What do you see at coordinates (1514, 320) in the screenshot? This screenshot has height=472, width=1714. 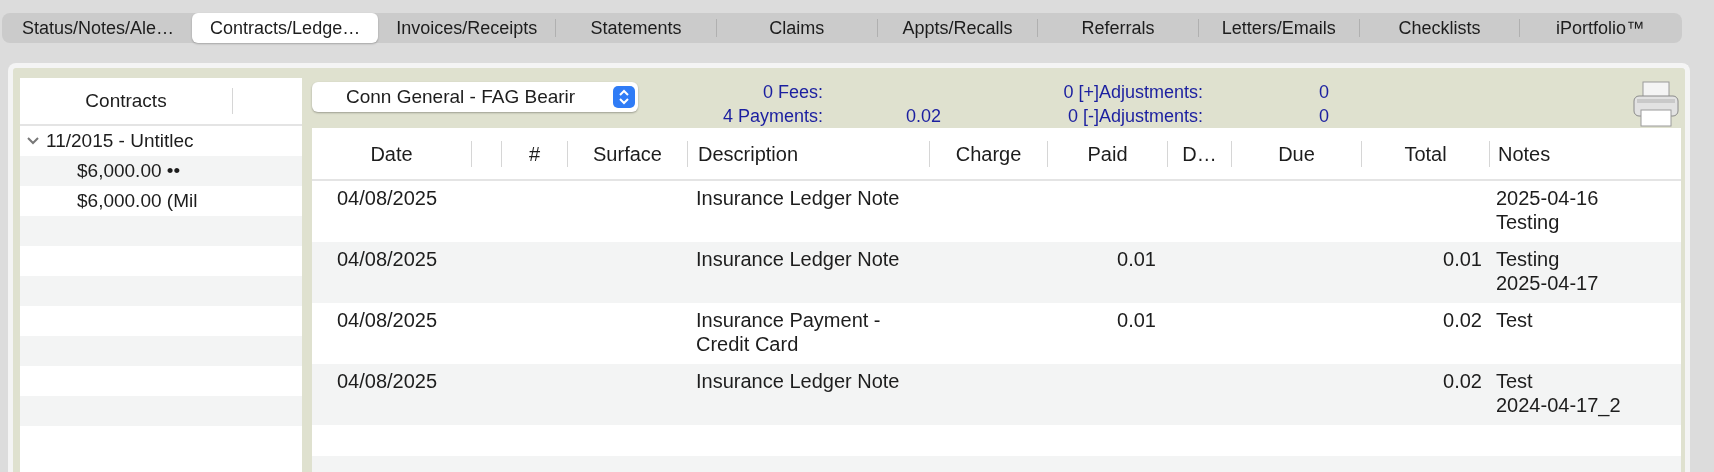 I see `table-cell: Test` at bounding box center [1514, 320].